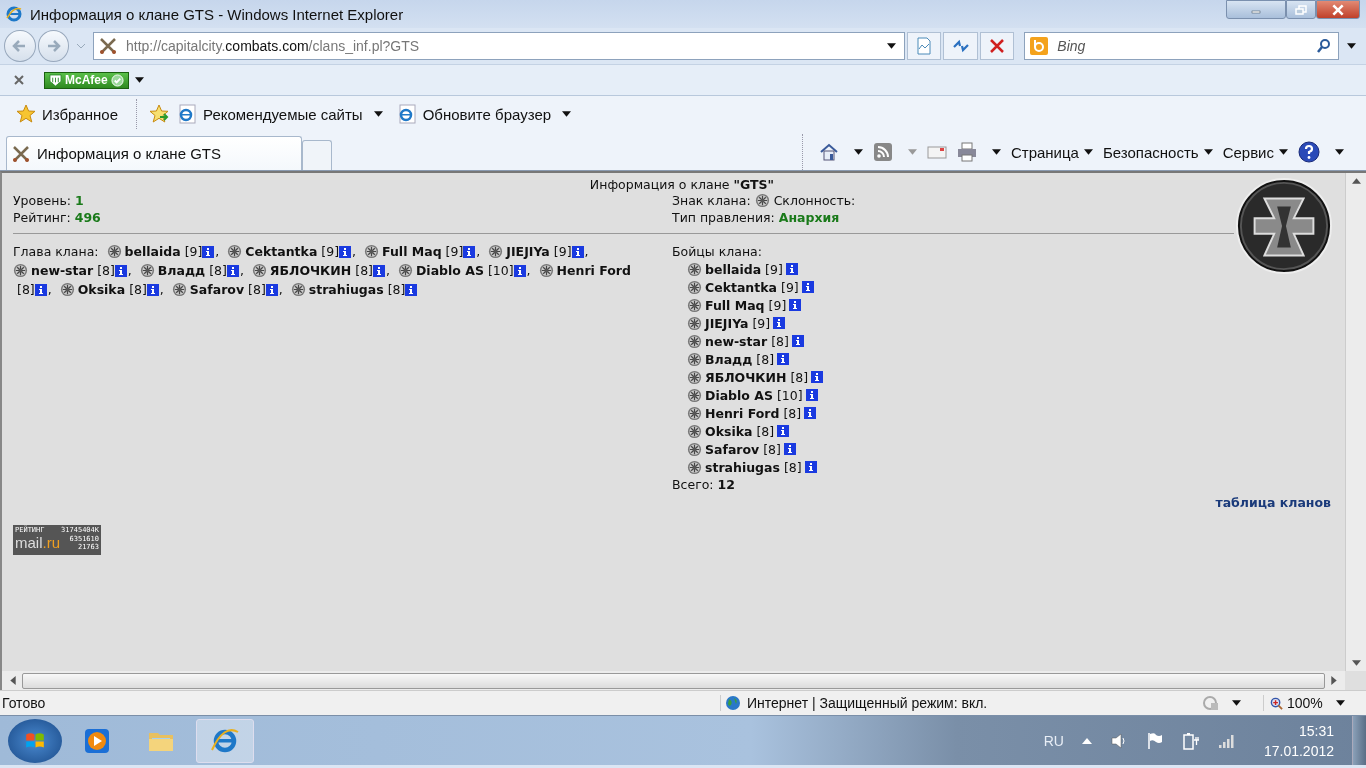  Describe the element at coordinates (159, 114) in the screenshot. I see `add-favorite-icon` at that location.